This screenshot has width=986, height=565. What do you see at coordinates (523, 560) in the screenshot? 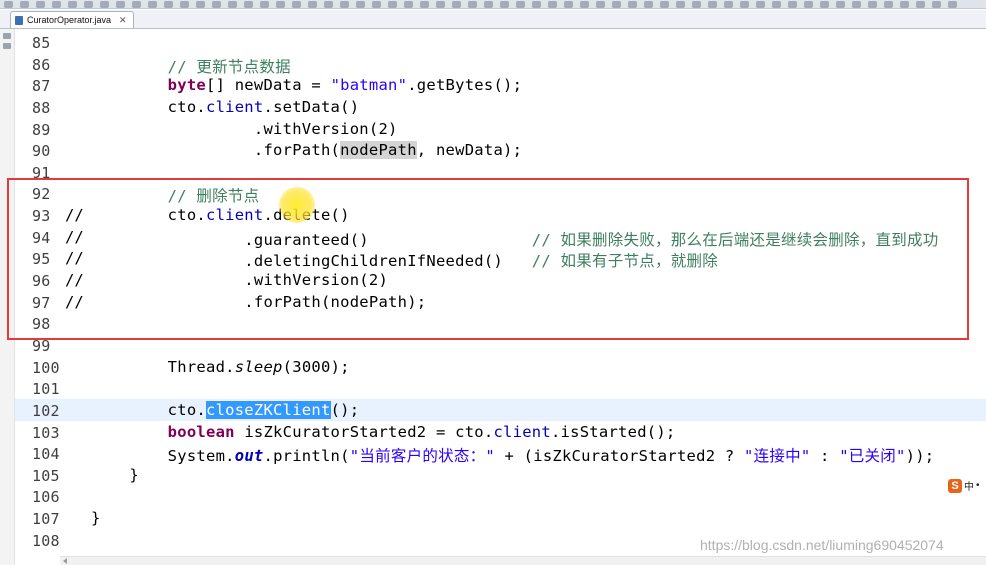
I see `horizontal-scrollbar` at bounding box center [523, 560].